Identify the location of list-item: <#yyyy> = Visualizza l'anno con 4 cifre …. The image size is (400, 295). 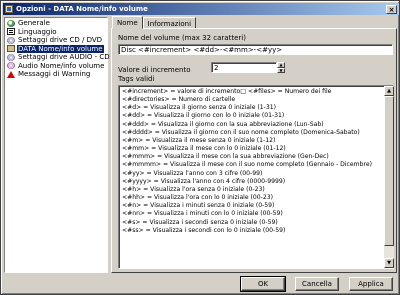
(204, 181).